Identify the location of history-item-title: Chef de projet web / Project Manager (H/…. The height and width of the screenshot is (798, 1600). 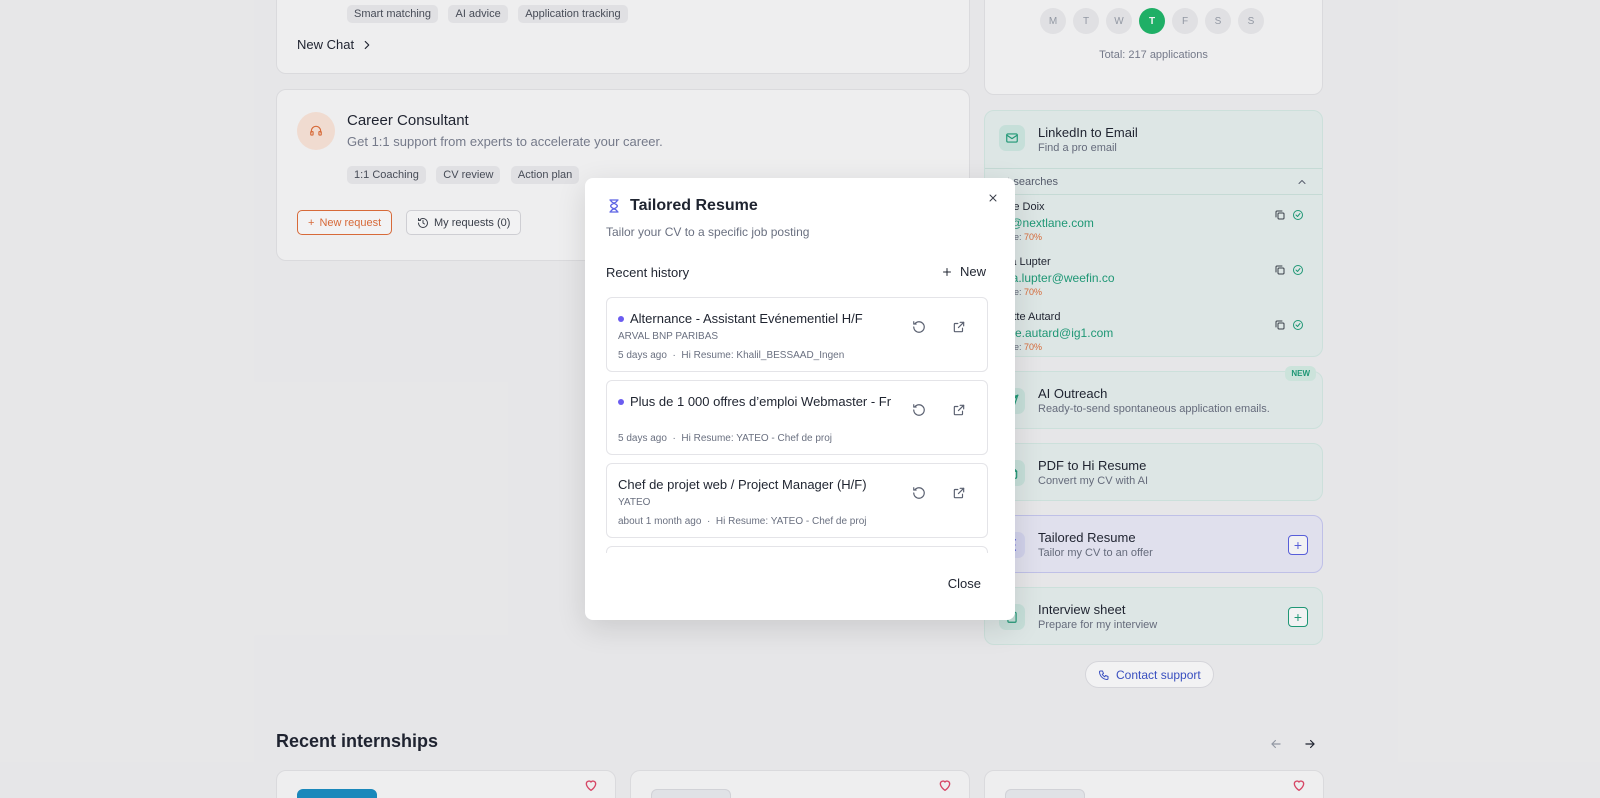
(742, 484).